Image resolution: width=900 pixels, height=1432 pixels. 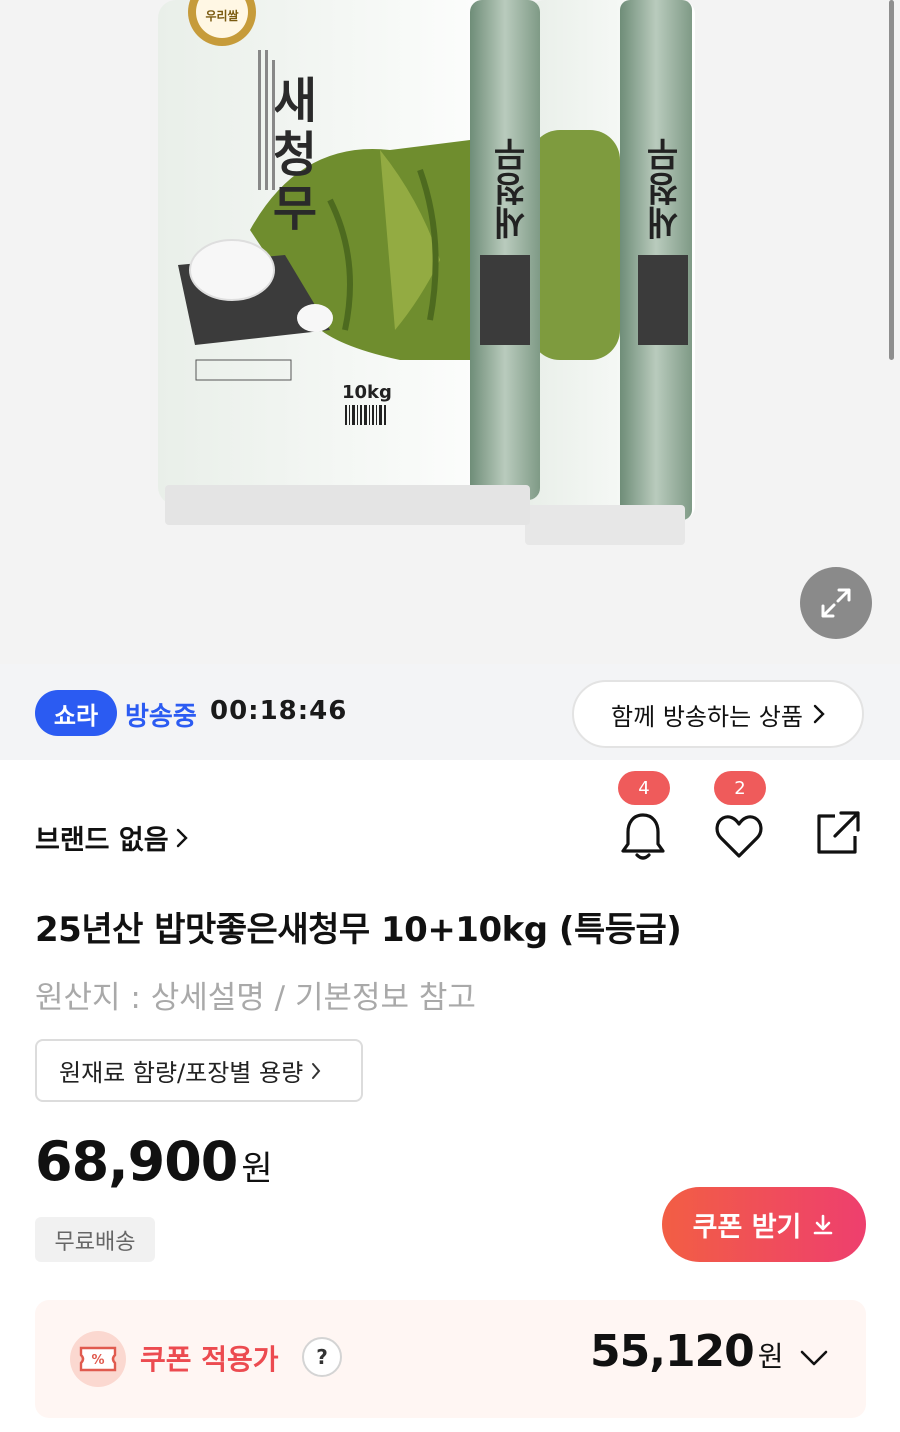 I want to click on spec-label: 원재료 함량/포장별 용량, so click(x=181, y=1073).